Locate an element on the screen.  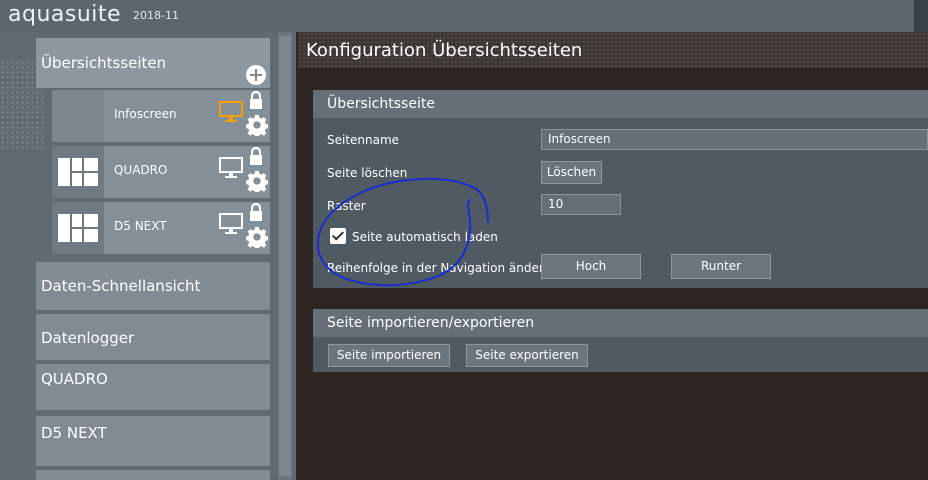
delete-page-label: Seite löschen is located at coordinates (367, 173).